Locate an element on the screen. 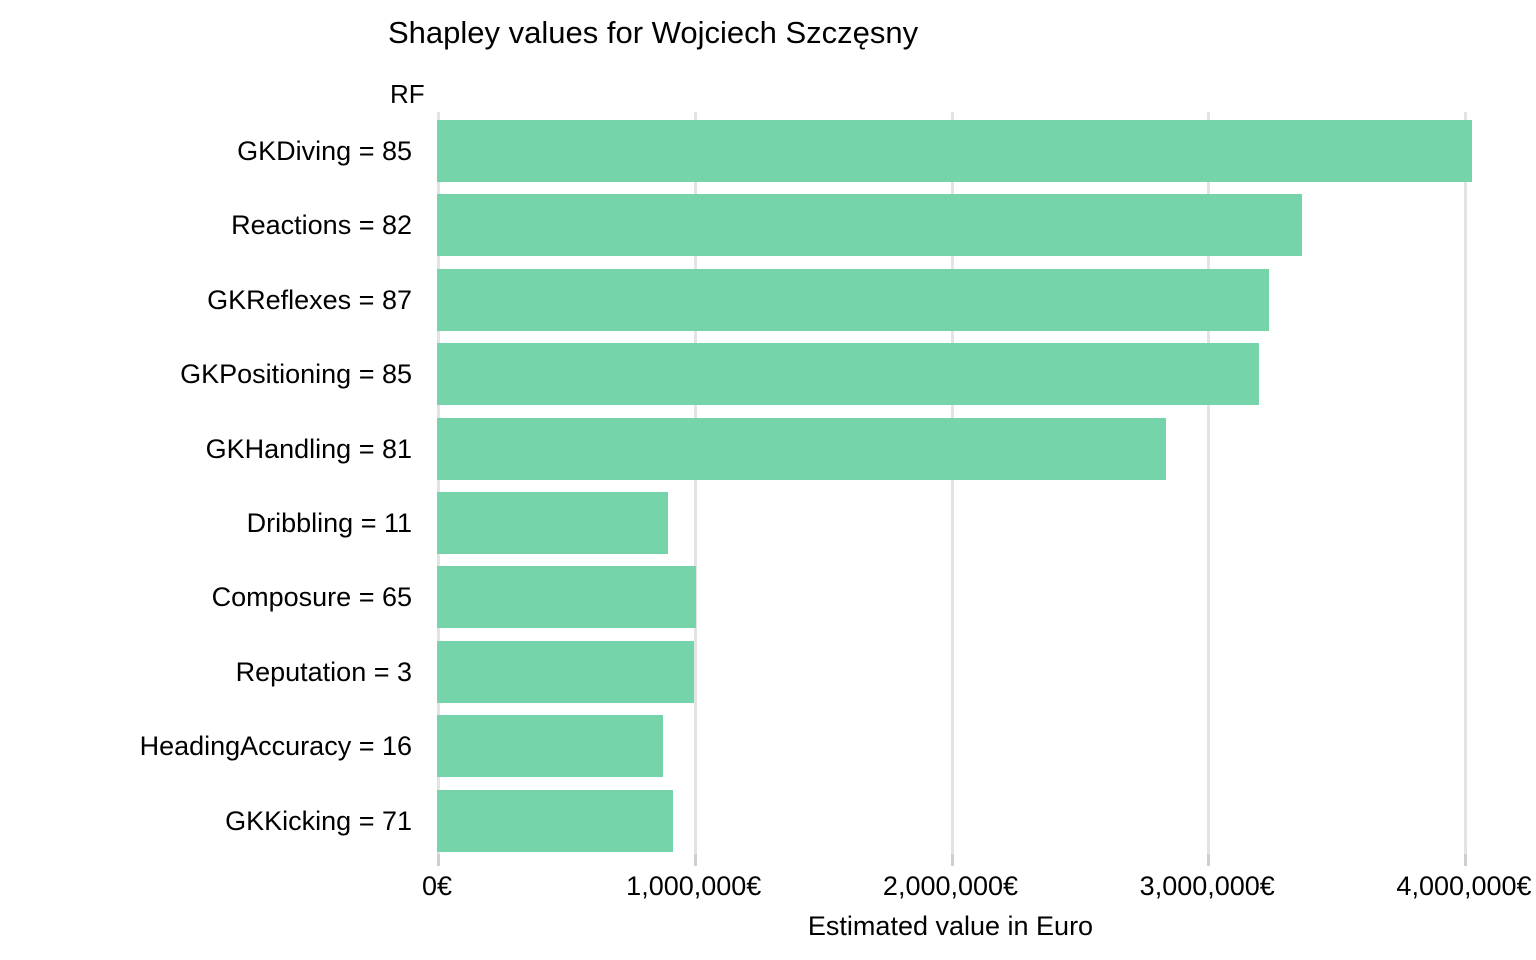 This screenshot has width=1536, height=960. y-axis-label: HeadingAccuracy = 16 is located at coordinates (275, 746).